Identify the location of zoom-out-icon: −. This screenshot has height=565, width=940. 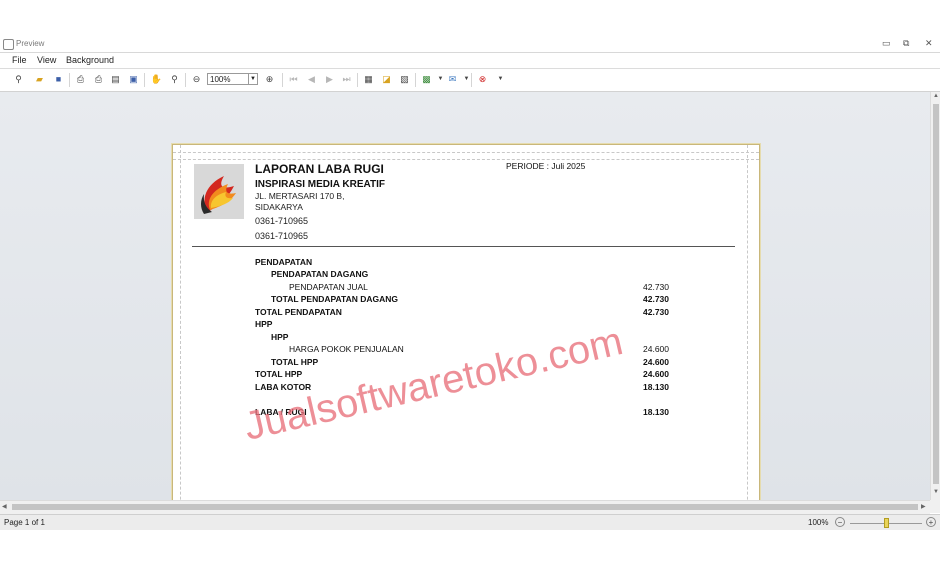
(840, 522).